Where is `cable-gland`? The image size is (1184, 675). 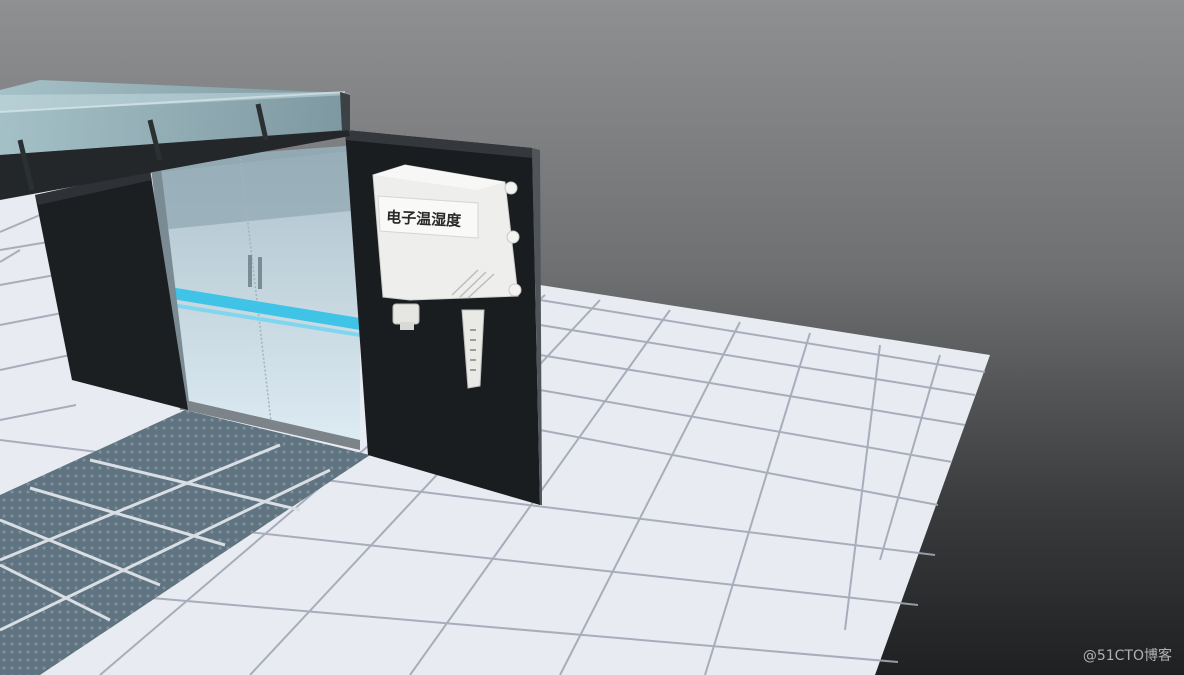
cable-gland is located at coordinates (406, 314).